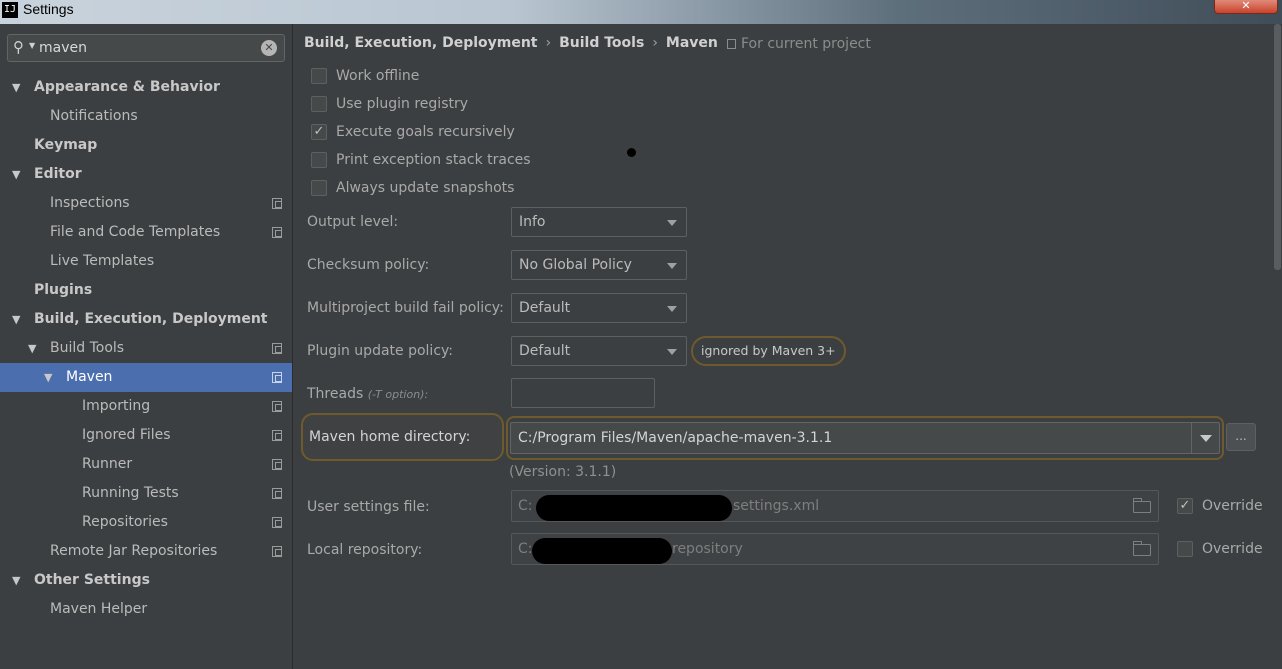 This screenshot has width=1282, height=669. I want to click on user-settings-suffix: settings.xml, so click(776, 506).